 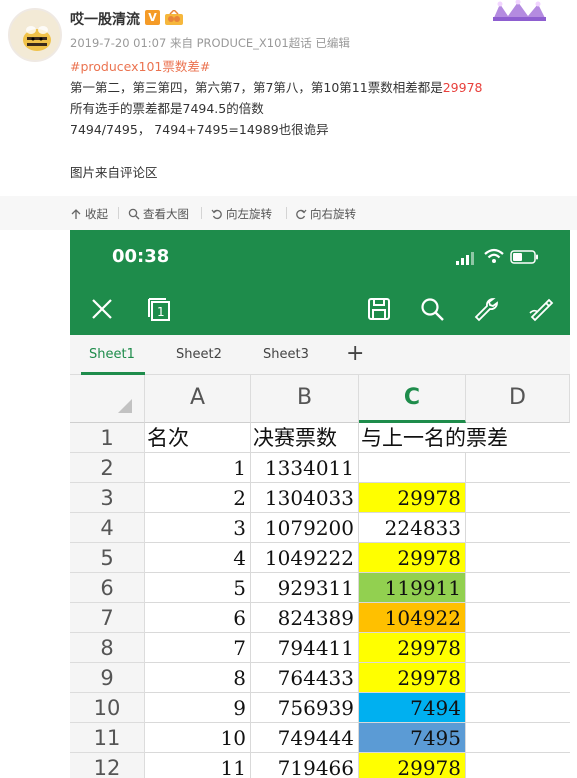 I want to click on cell-rank: 10, so click(x=198, y=738).